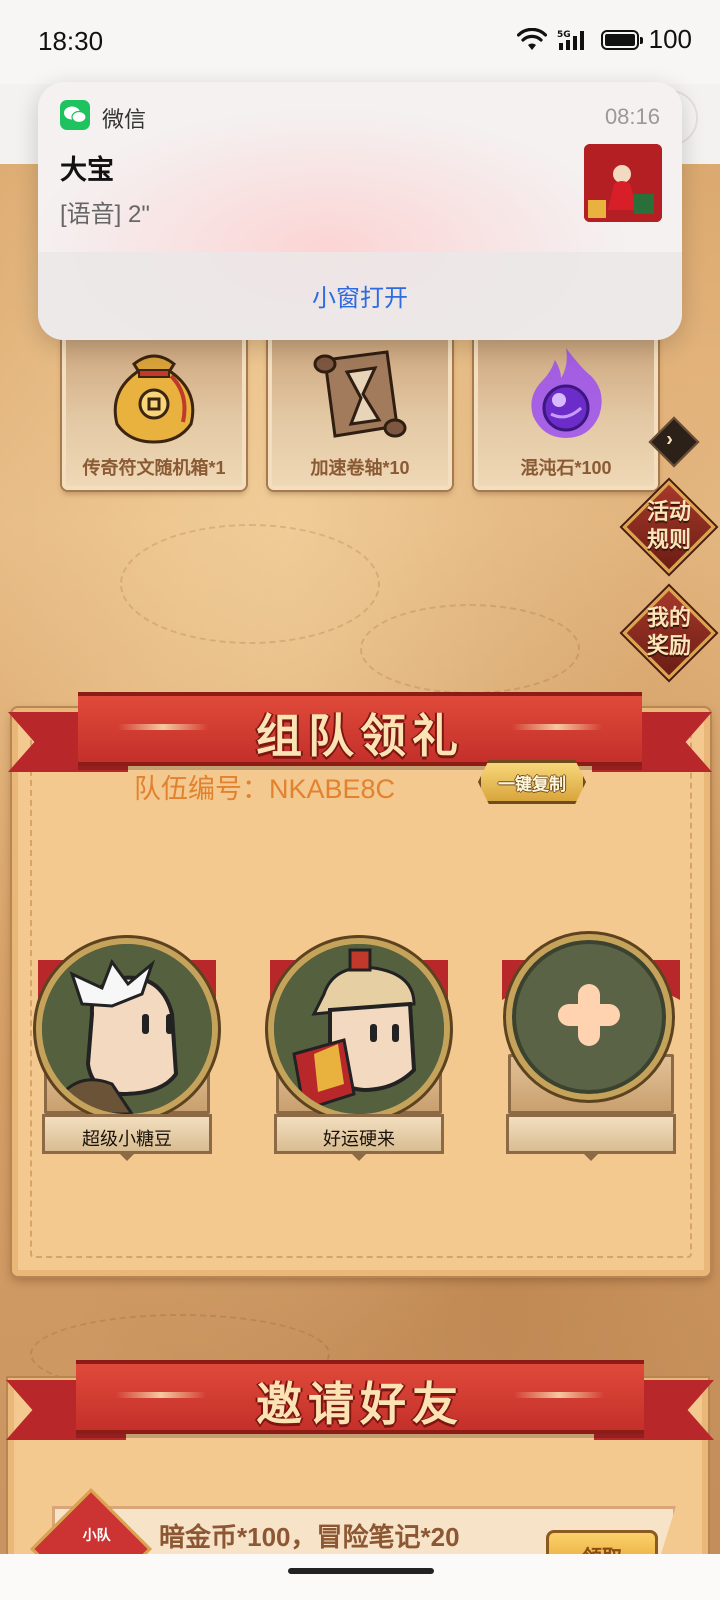 Image resolution: width=720 pixels, height=1600 pixels. I want to click on open-in-small-window-button: 小窗打开, so click(360, 295).